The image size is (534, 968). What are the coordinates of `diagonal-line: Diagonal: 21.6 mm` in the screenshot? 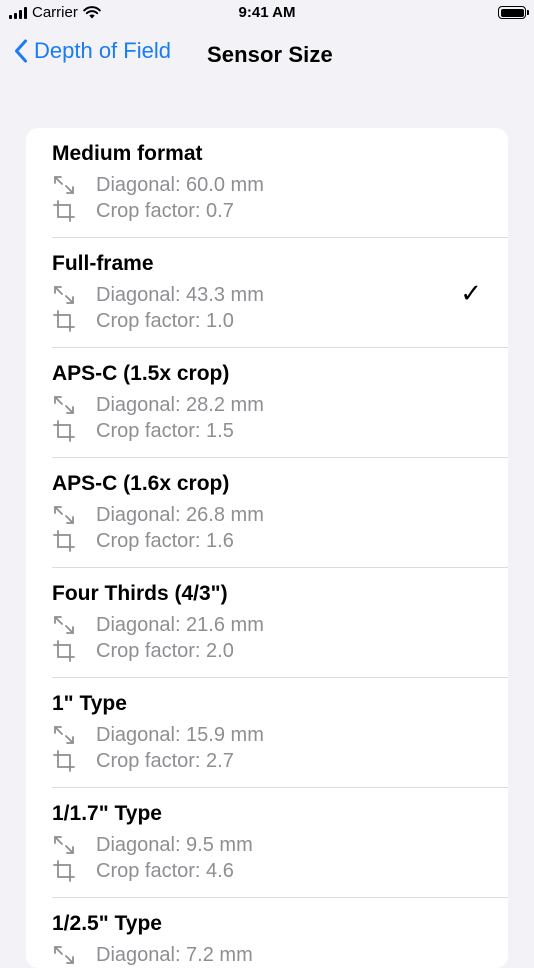 It's located at (158, 625).